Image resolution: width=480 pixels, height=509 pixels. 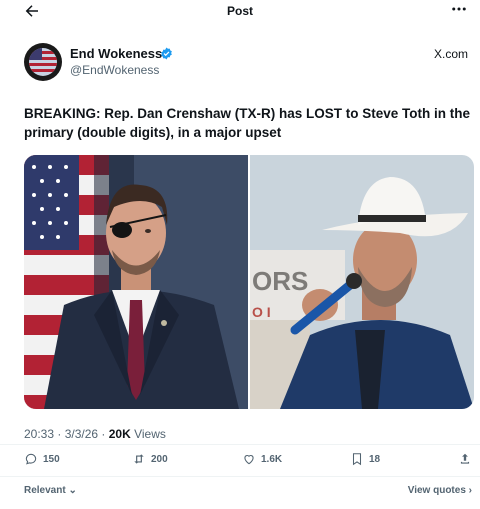 I want to click on author-handle: @EndWokeness, so click(x=114, y=70).